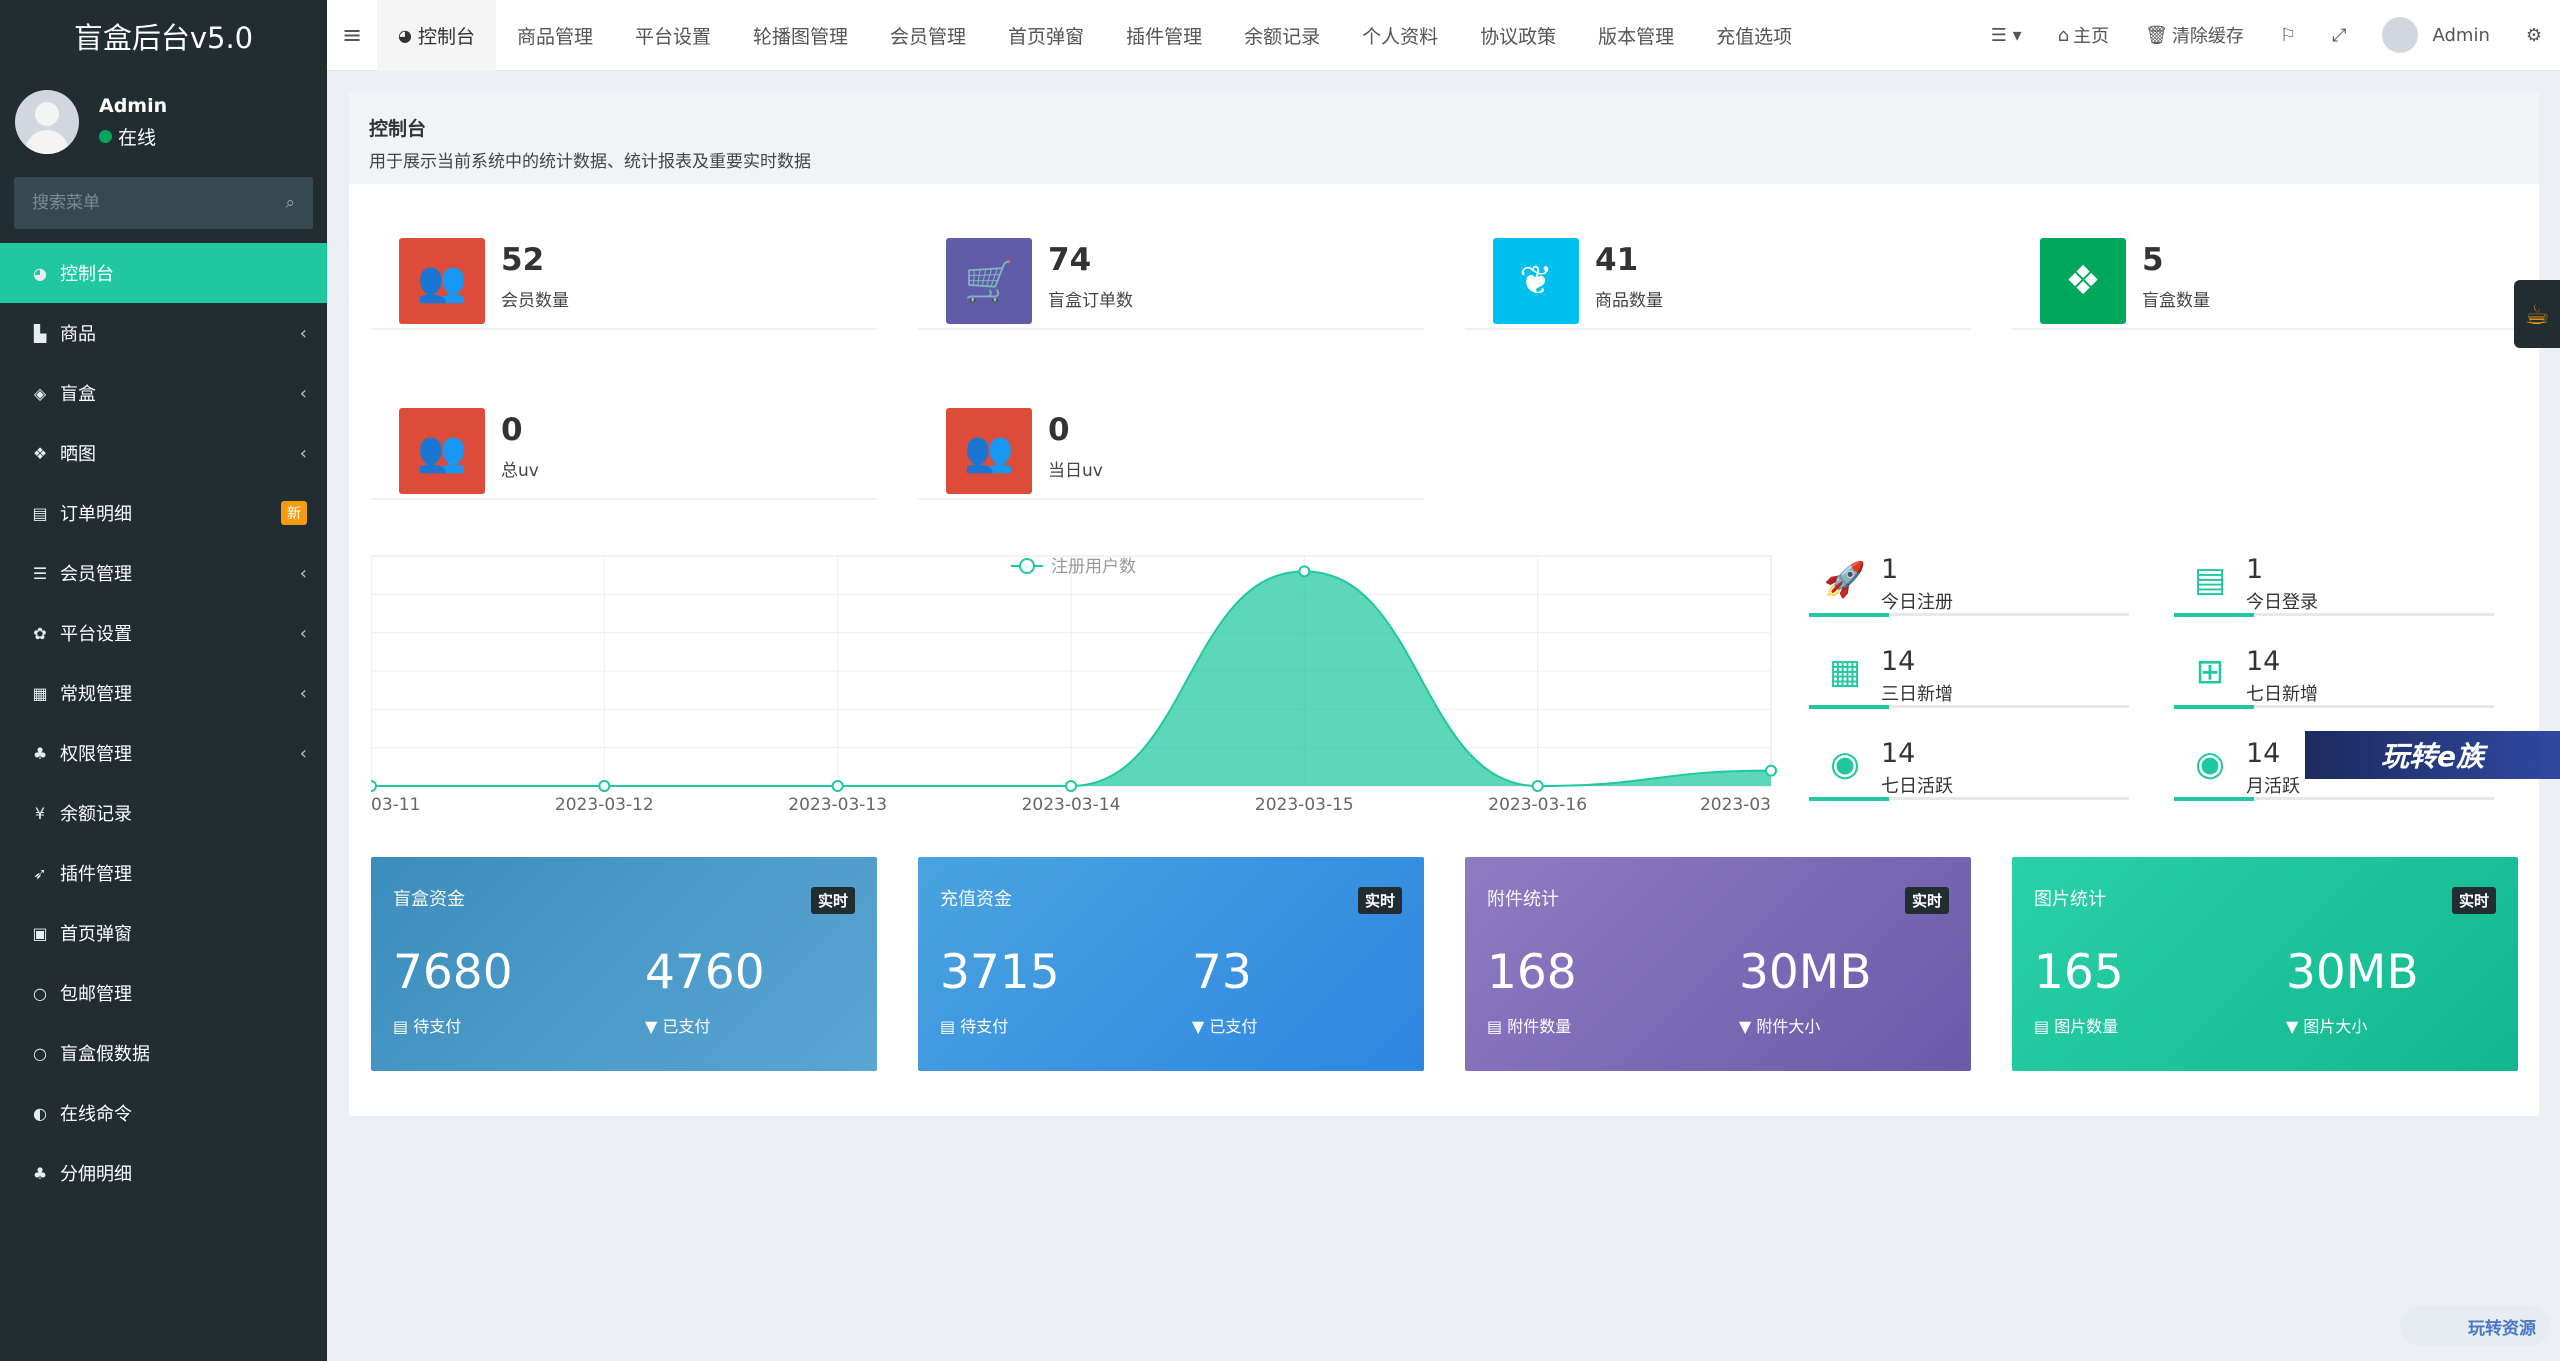 This screenshot has height=1361, width=2560. Describe the element at coordinates (1748, 1026) in the screenshot. I see `filter-icon: ▼` at that location.